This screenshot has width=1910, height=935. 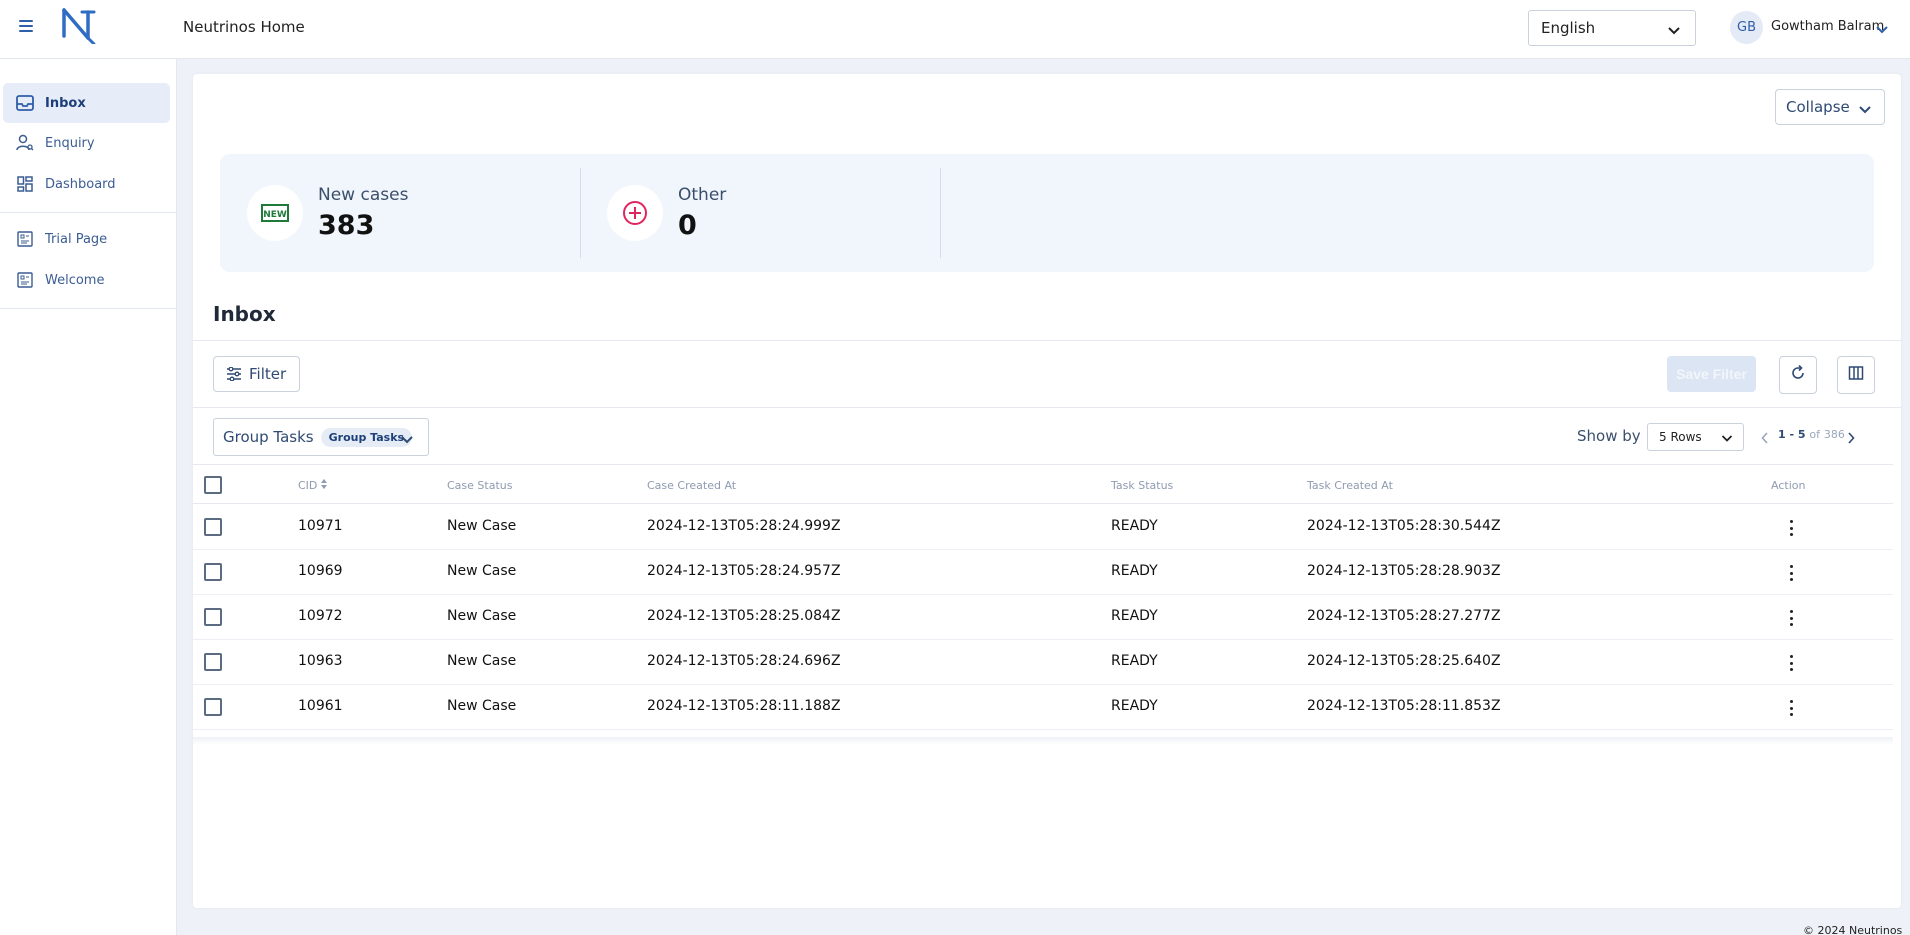 What do you see at coordinates (1043, 741) in the screenshot?
I see `table-bottom-shadow` at bounding box center [1043, 741].